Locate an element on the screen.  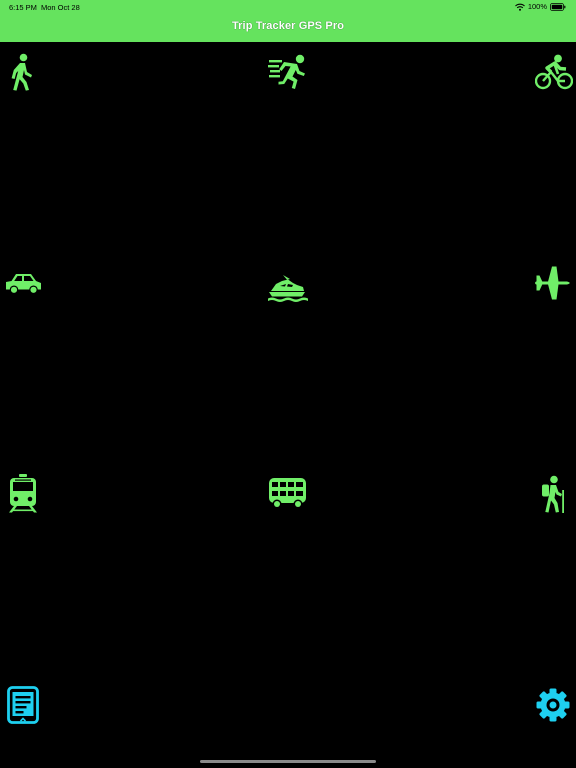
battery-percent: 100% is located at coordinates (537, 6).